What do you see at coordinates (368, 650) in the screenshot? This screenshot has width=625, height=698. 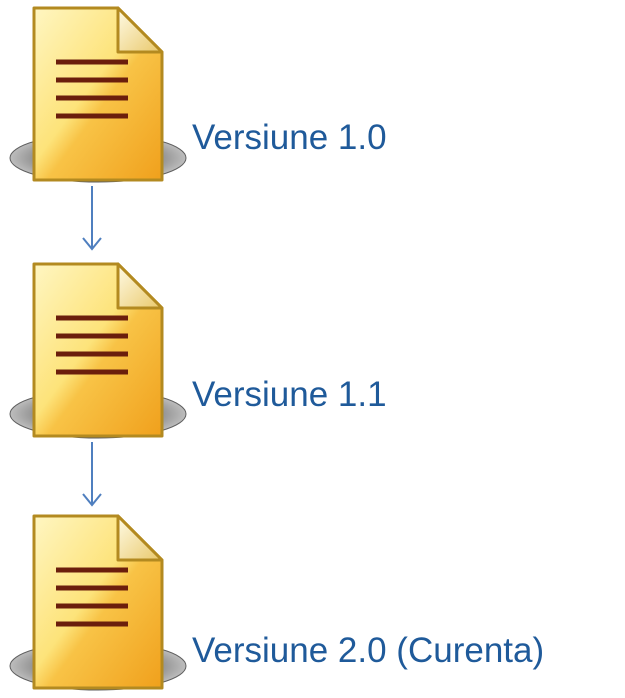 I see `version-label-2-0-current: Versiune 2.0 (Curenta)` at bounding box center [368, 650].